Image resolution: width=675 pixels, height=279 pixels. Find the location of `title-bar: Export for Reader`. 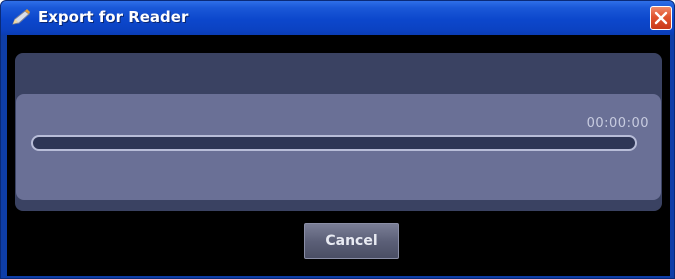

title-bar: Export for Reader is located at coordinates (337, 18).